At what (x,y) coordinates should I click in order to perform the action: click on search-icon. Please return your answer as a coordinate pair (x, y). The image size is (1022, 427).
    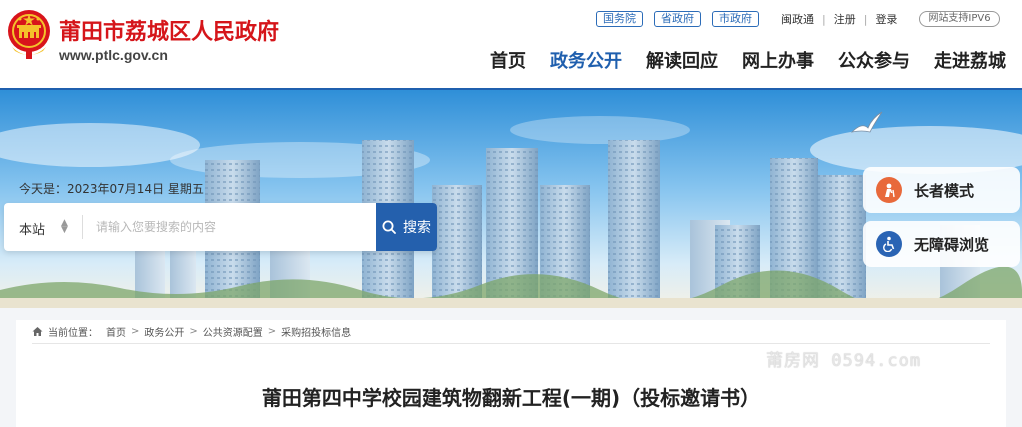
    Looking at the image, I should click on (389, 227).